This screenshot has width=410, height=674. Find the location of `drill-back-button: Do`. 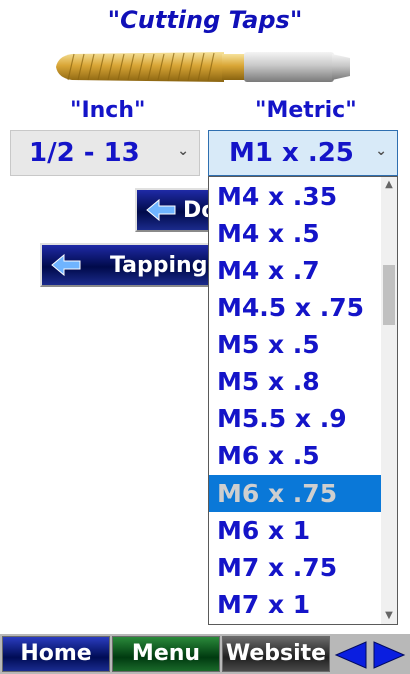

drill-back-button: Do is located at coordinates (175, 210).